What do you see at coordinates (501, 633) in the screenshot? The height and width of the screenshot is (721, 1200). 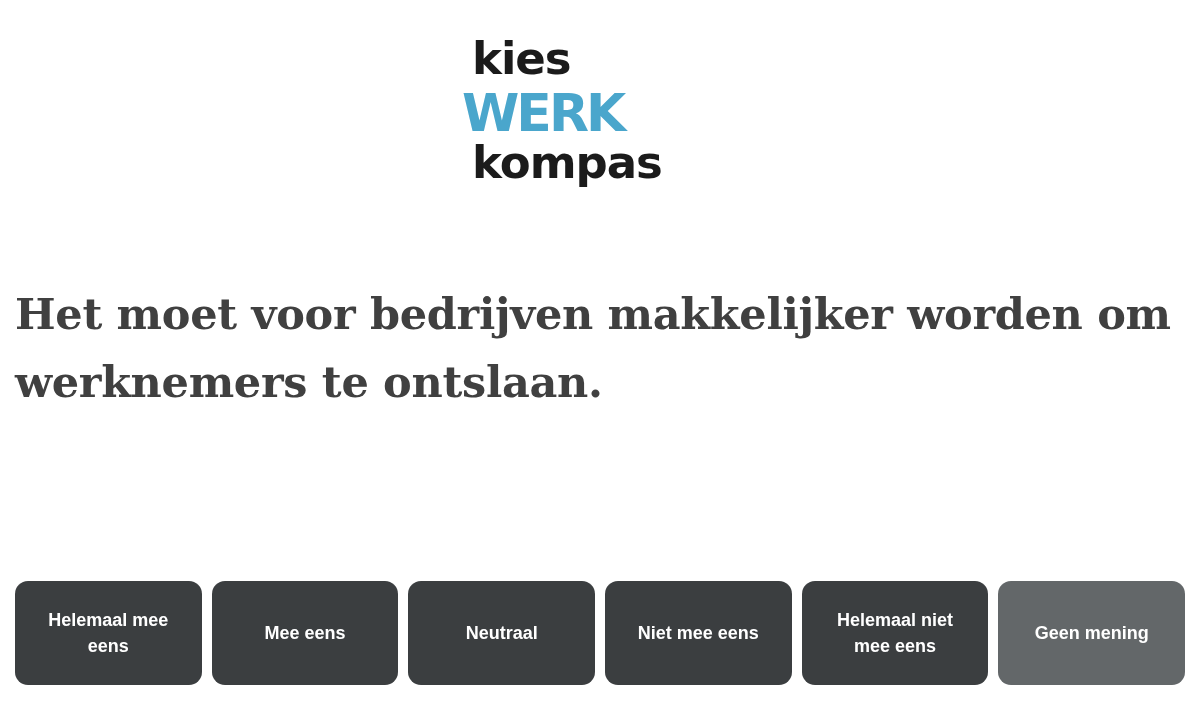 I see `answer-button: Neutraal` at bounding box center [501, 633].